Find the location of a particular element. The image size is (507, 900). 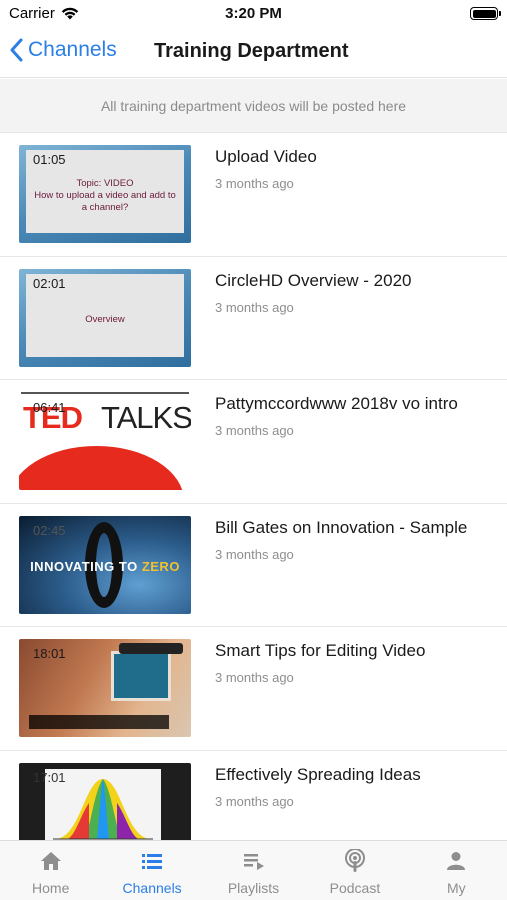

thumbnail-caption: INNOVATING TO ZERO is located at coordinates (105, 566).